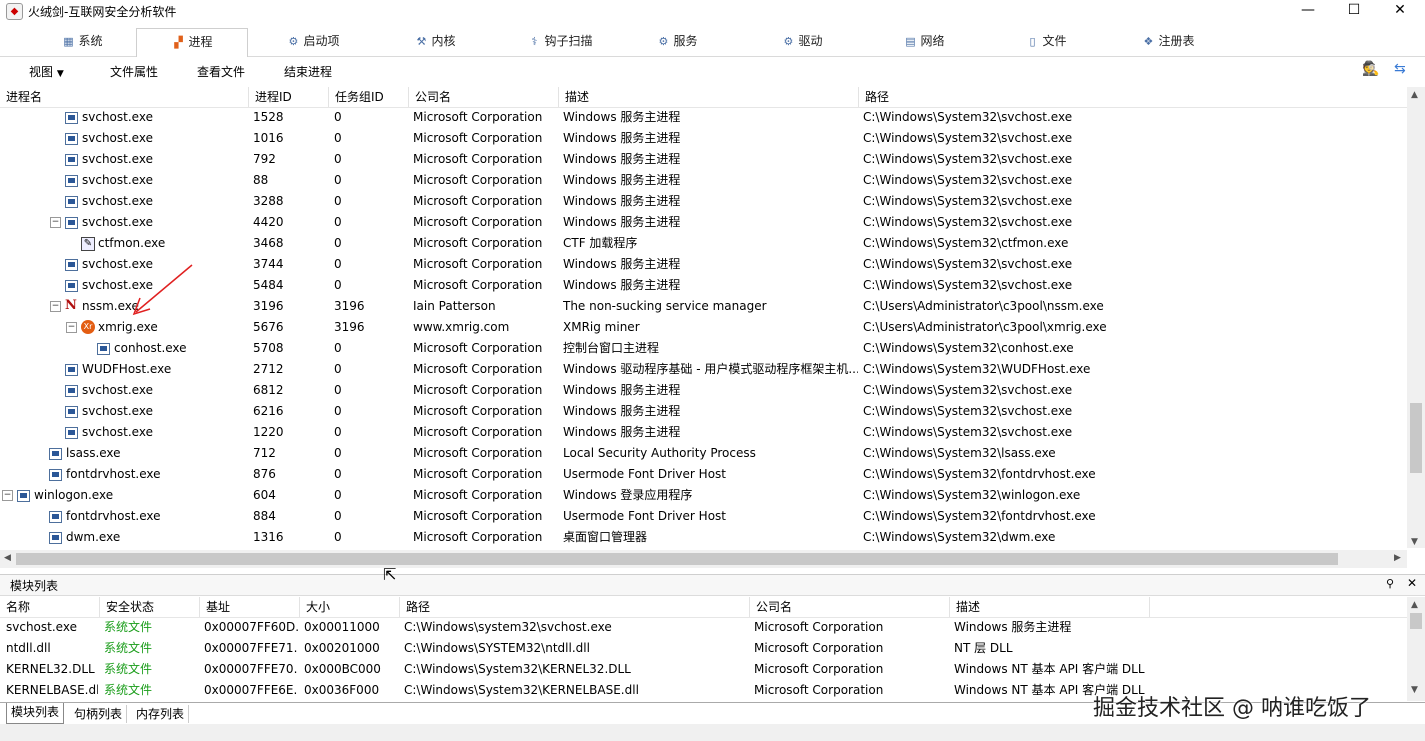 The height and width of the screenshot is (741, 1425). I want to click on process-horizontal-scrollbar: ◀ ▶, so click(703, 559).